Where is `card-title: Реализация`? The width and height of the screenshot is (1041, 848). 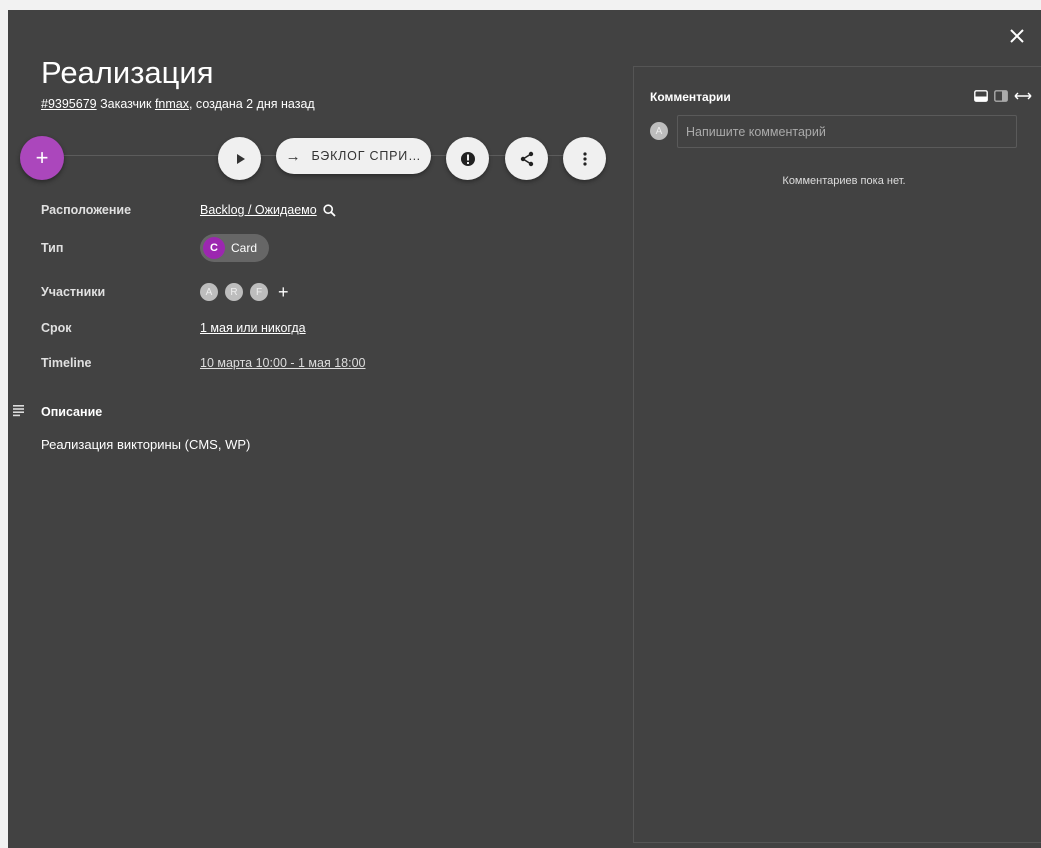 card-title: Реализация is located at coordinates (127, 73).